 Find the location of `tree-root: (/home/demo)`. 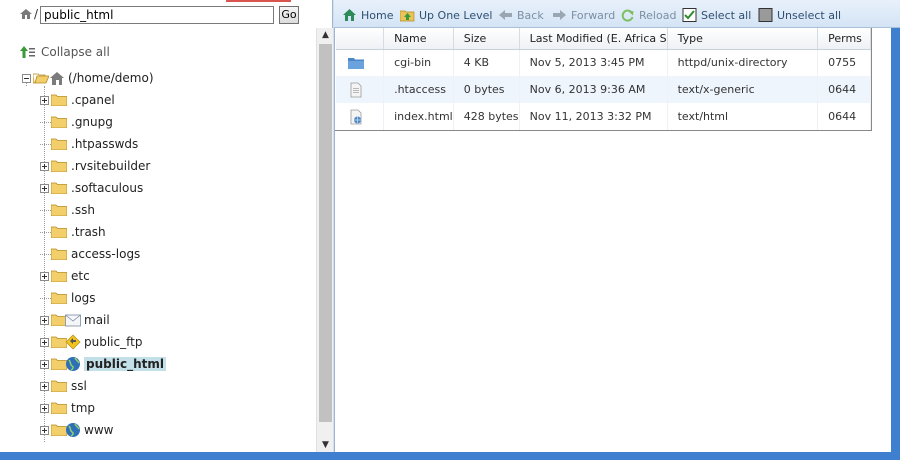

tree-root: (/home/demo) is located at coordinates (88, 78).